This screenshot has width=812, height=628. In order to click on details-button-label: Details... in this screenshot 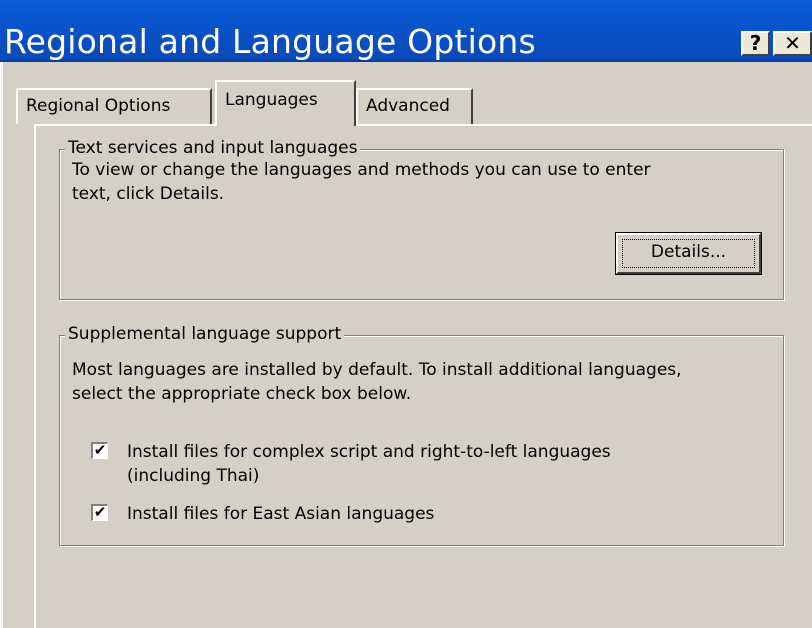, I will do `click(688, 252)`.